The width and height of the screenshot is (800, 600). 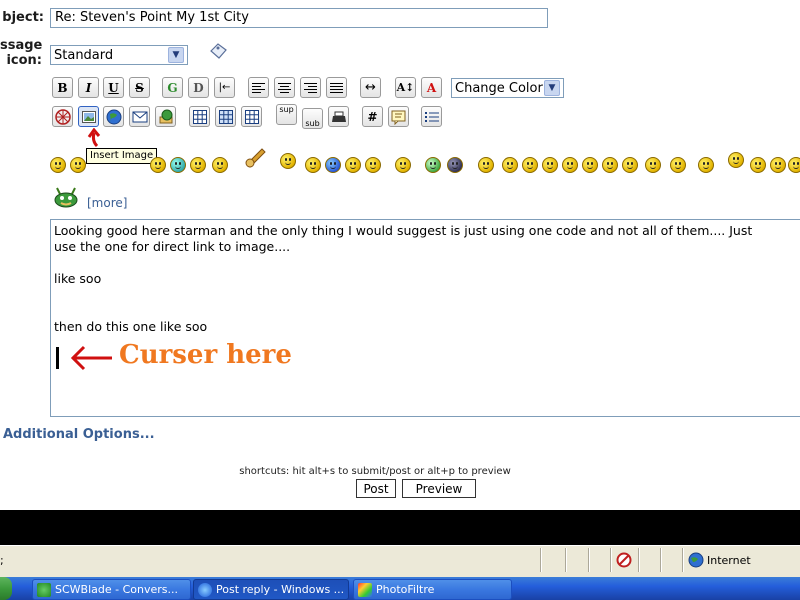 What do you see at coordinates (258, 87) in the screenshot?
I see `align-left-button` at bounding box center [258, 87].